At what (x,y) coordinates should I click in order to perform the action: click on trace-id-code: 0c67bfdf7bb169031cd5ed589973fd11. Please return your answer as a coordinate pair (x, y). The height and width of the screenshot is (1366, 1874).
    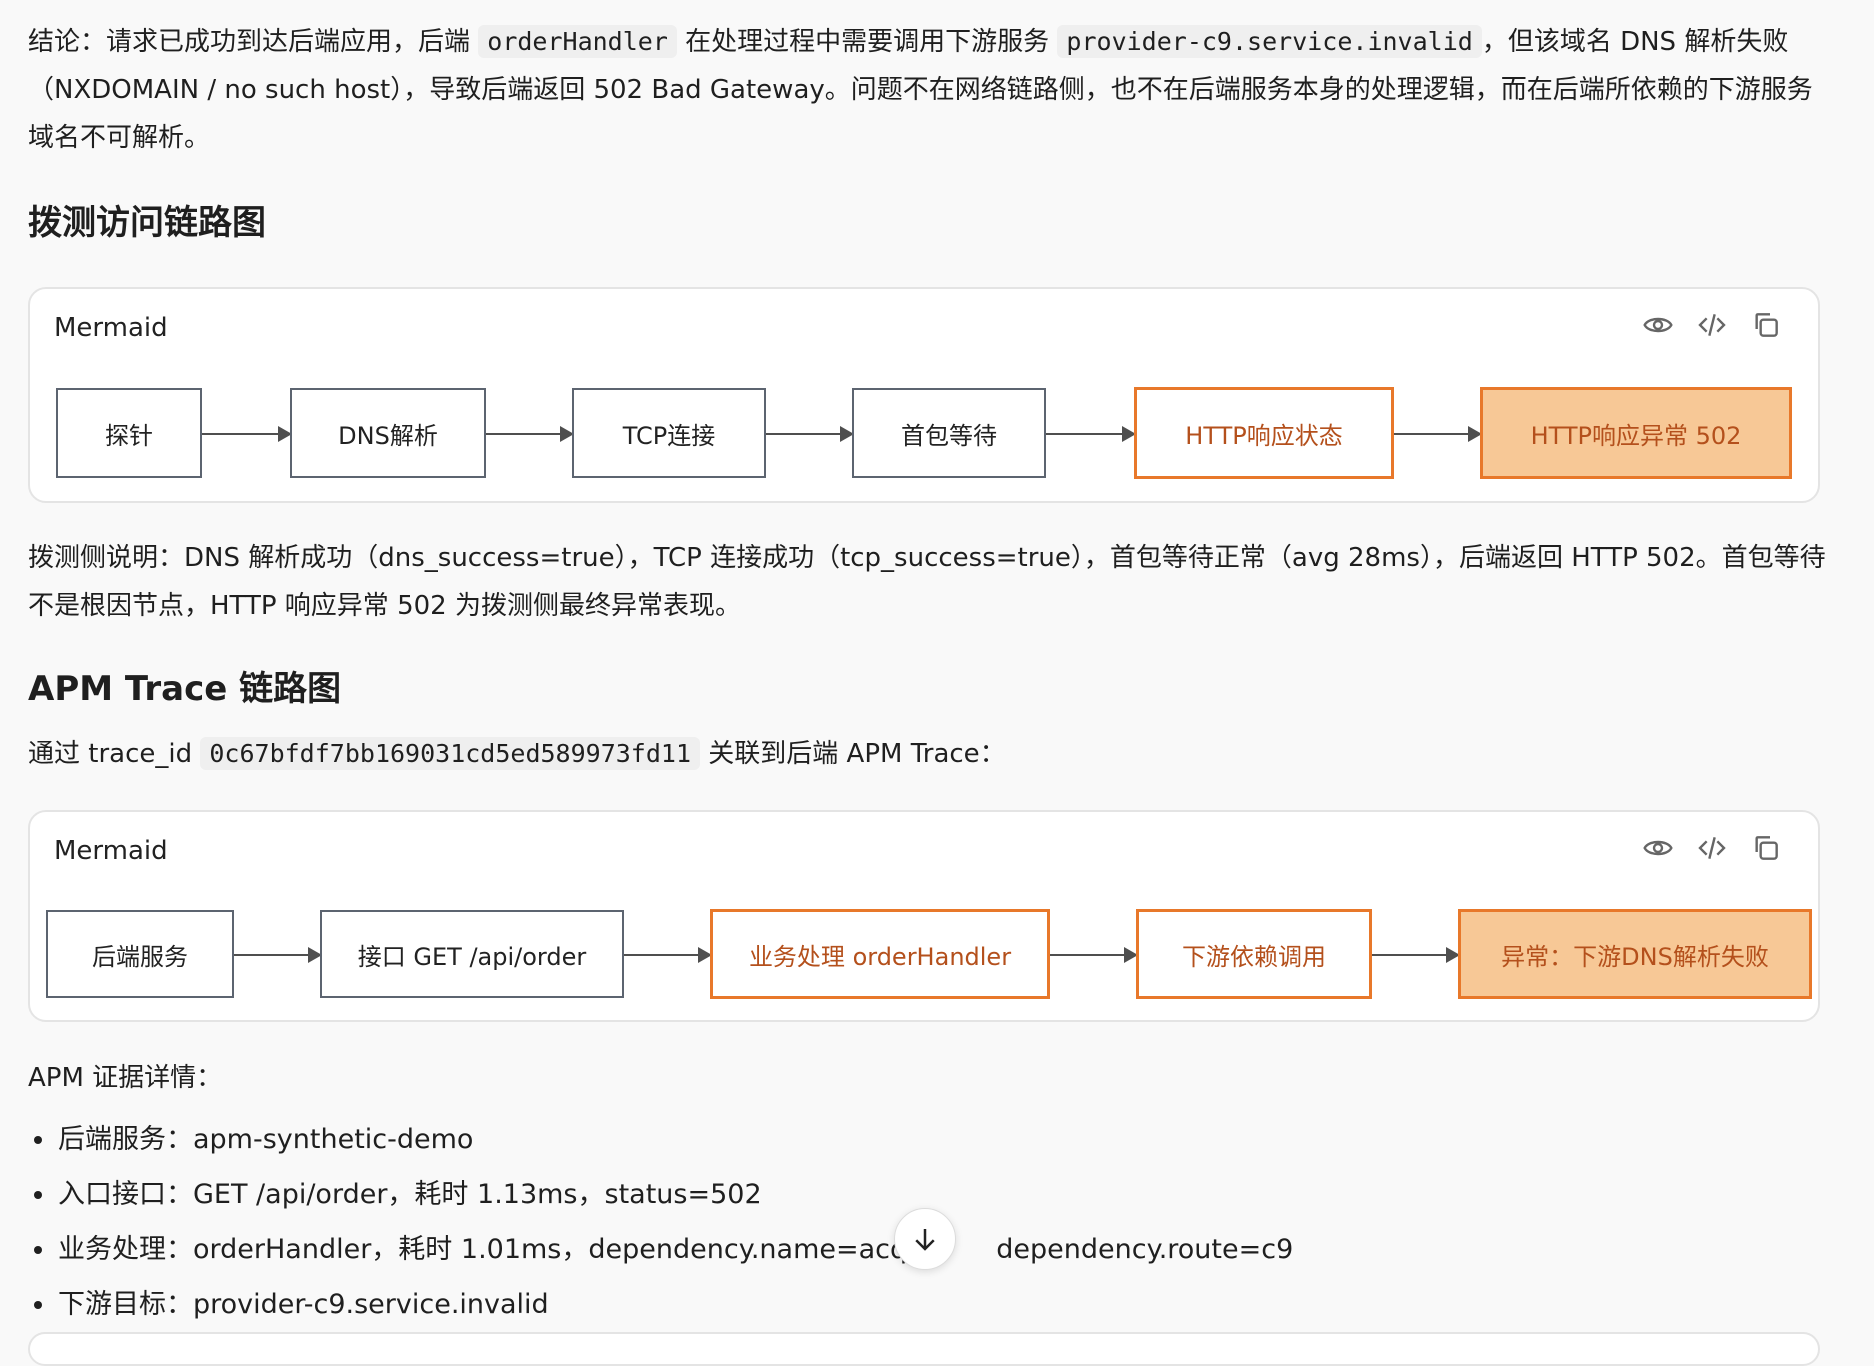
    Looking at the image, I should click on (450, 753).